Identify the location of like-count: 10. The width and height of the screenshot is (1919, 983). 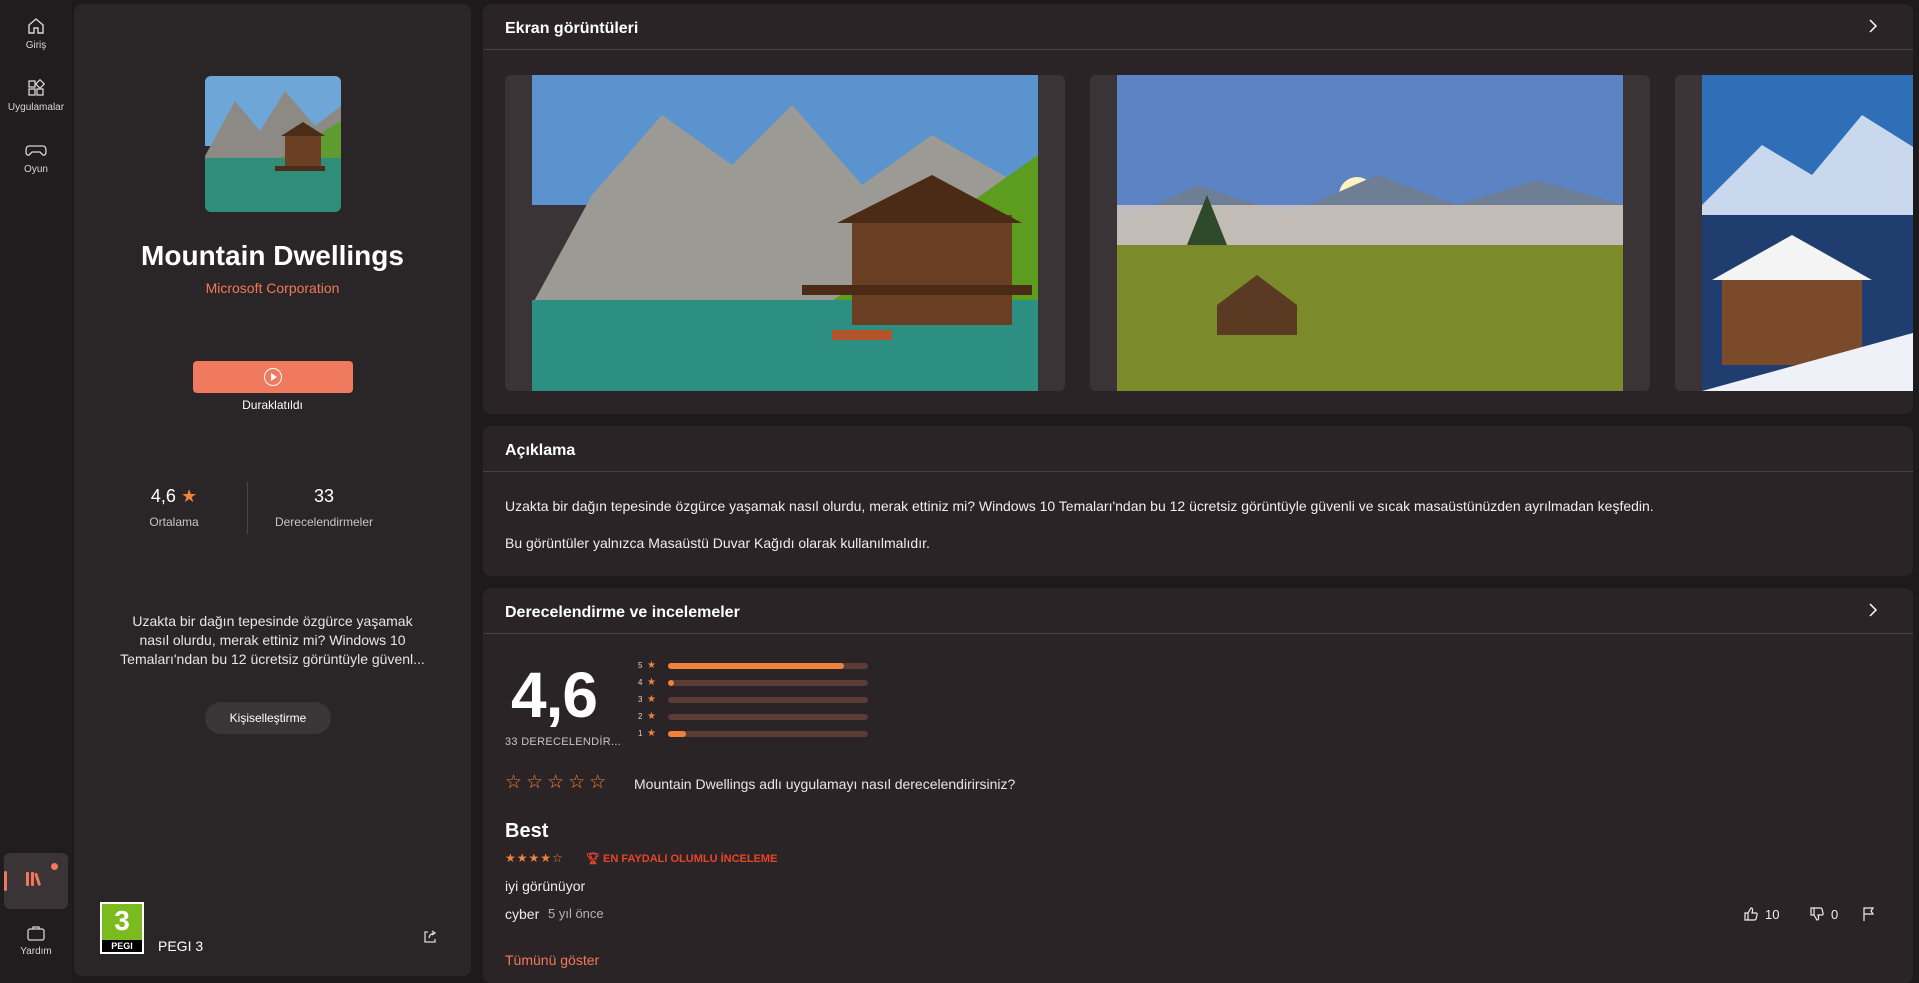
(1772, 914).